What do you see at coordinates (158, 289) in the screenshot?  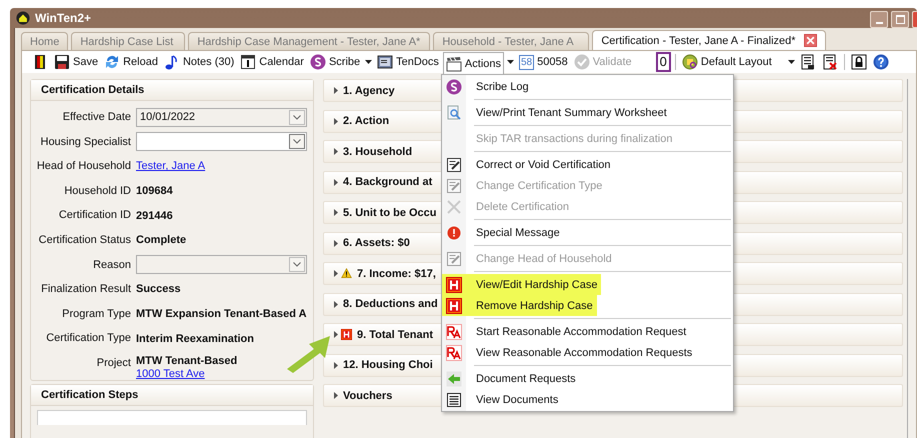 I see `field-value: Success` at bounding box center [158, 289].